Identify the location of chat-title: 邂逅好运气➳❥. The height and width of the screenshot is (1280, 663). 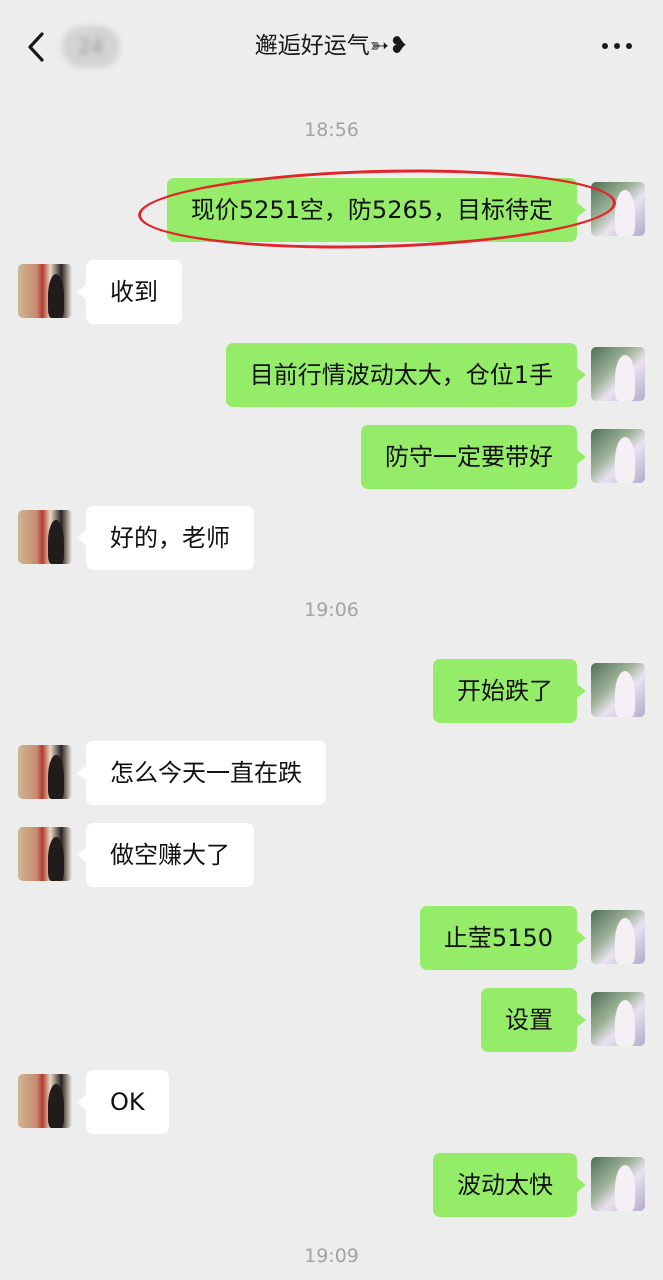
(331, 46).